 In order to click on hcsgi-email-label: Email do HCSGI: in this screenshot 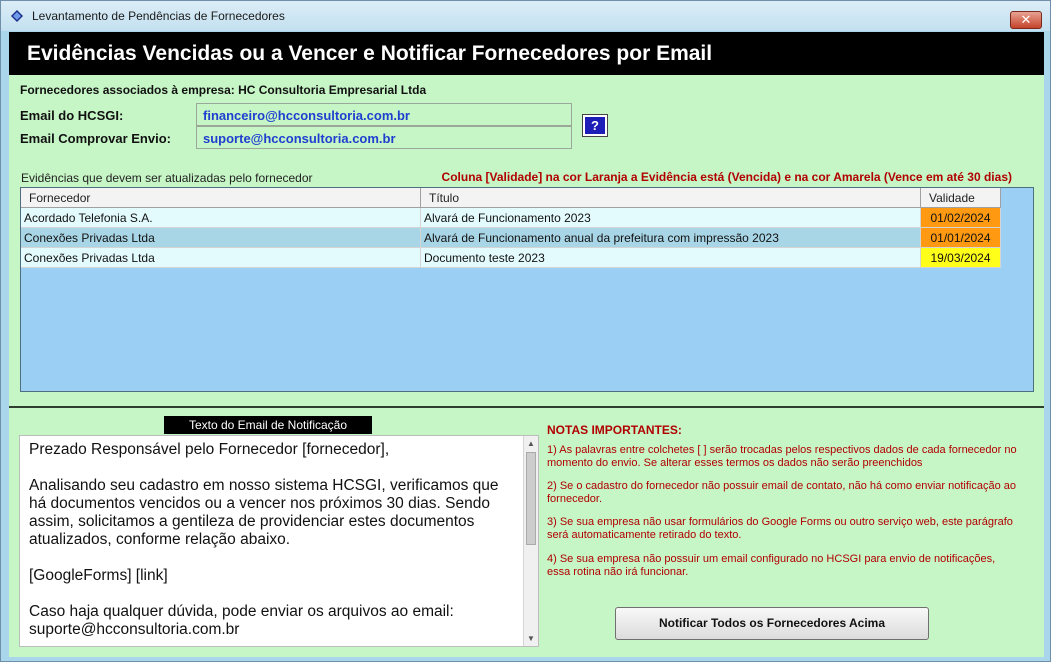, I will do `click(72, 115)`.